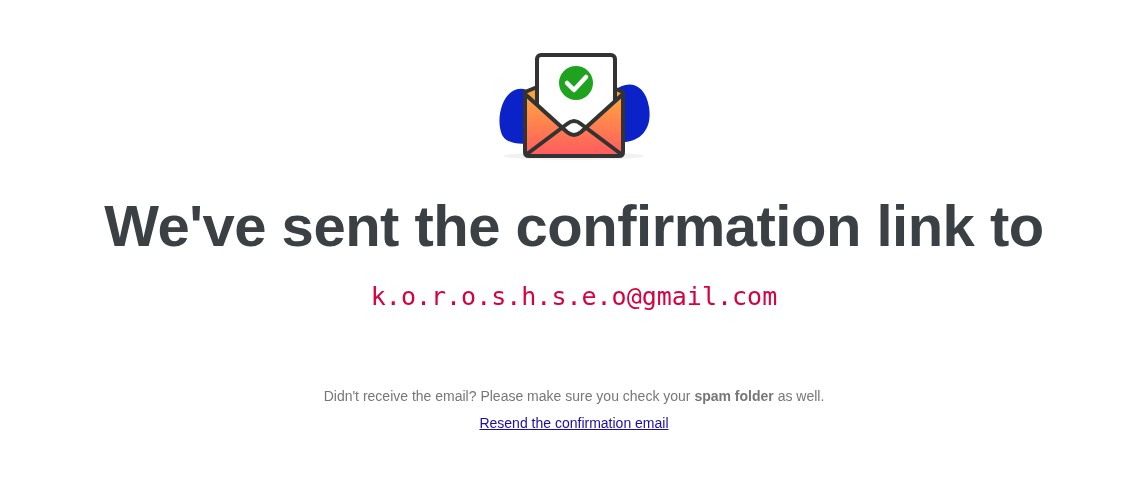  Describe the element at coordinates (574, 226) in the screenshot. I see `confirmation-heading: We've sent the confirmation link to` at that location.